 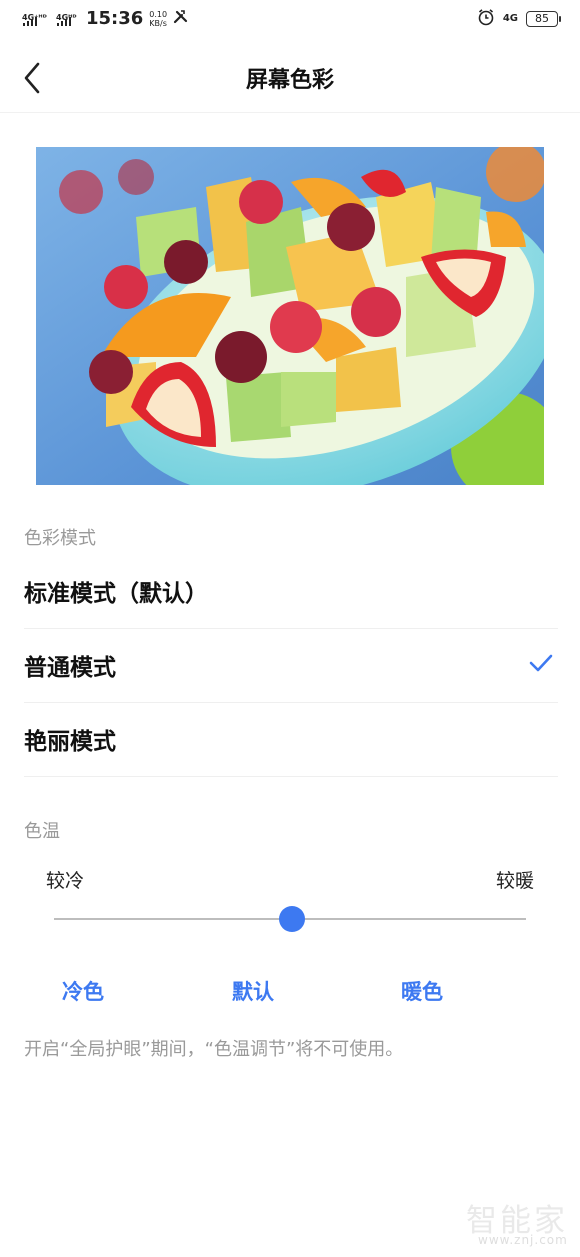 What do you see at coordinates (253, 991) in the screenshot?
I see `preset-default-button: 默认` at bounding box center [253, 991].